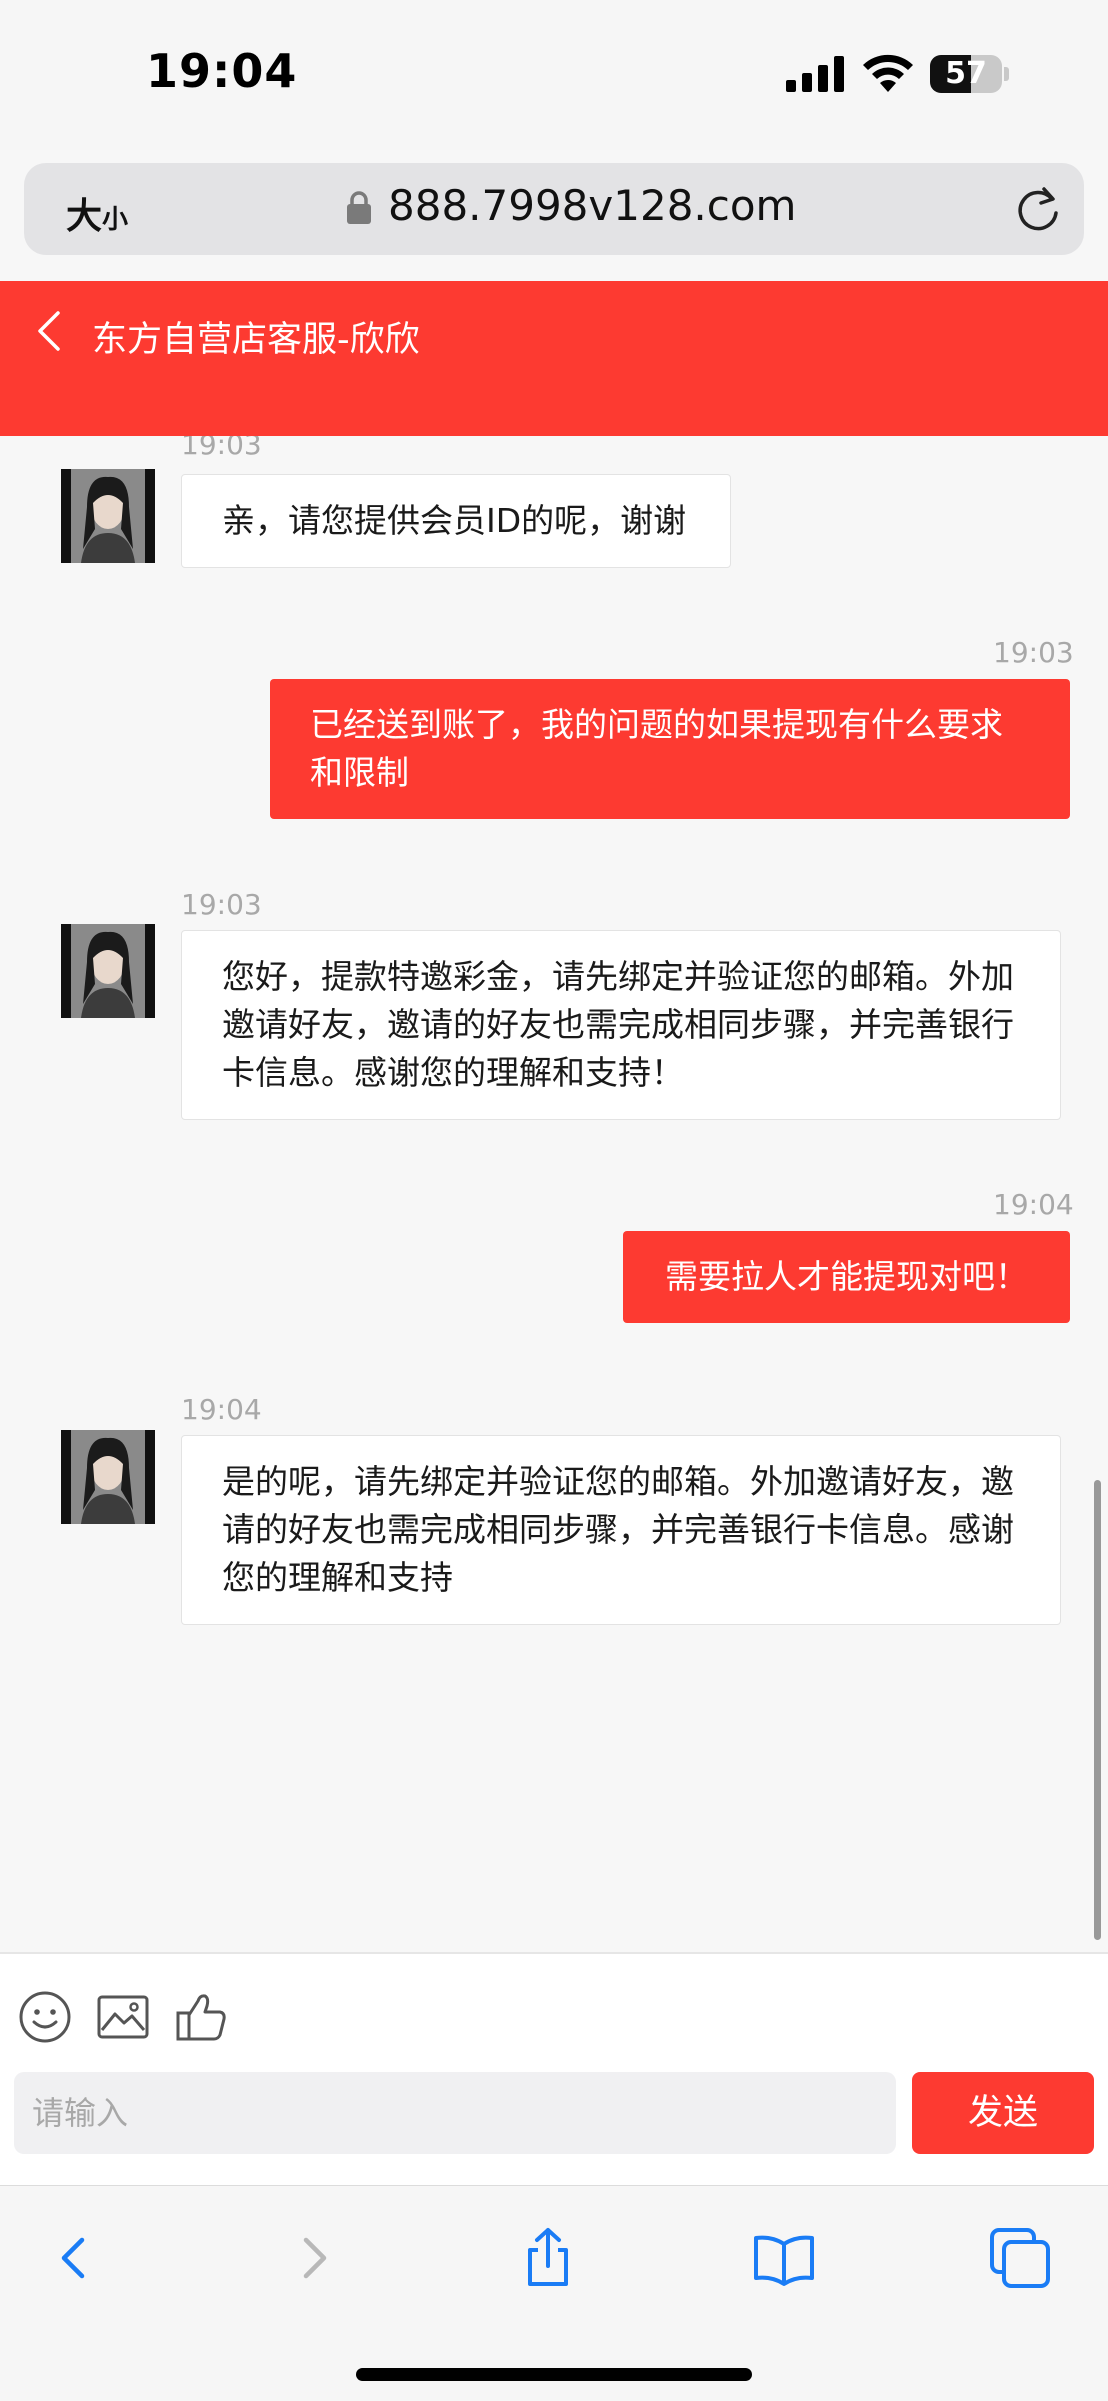 This screenshot has width=1108, height=2401. I want to click on lock-icon, so click(359, 207).